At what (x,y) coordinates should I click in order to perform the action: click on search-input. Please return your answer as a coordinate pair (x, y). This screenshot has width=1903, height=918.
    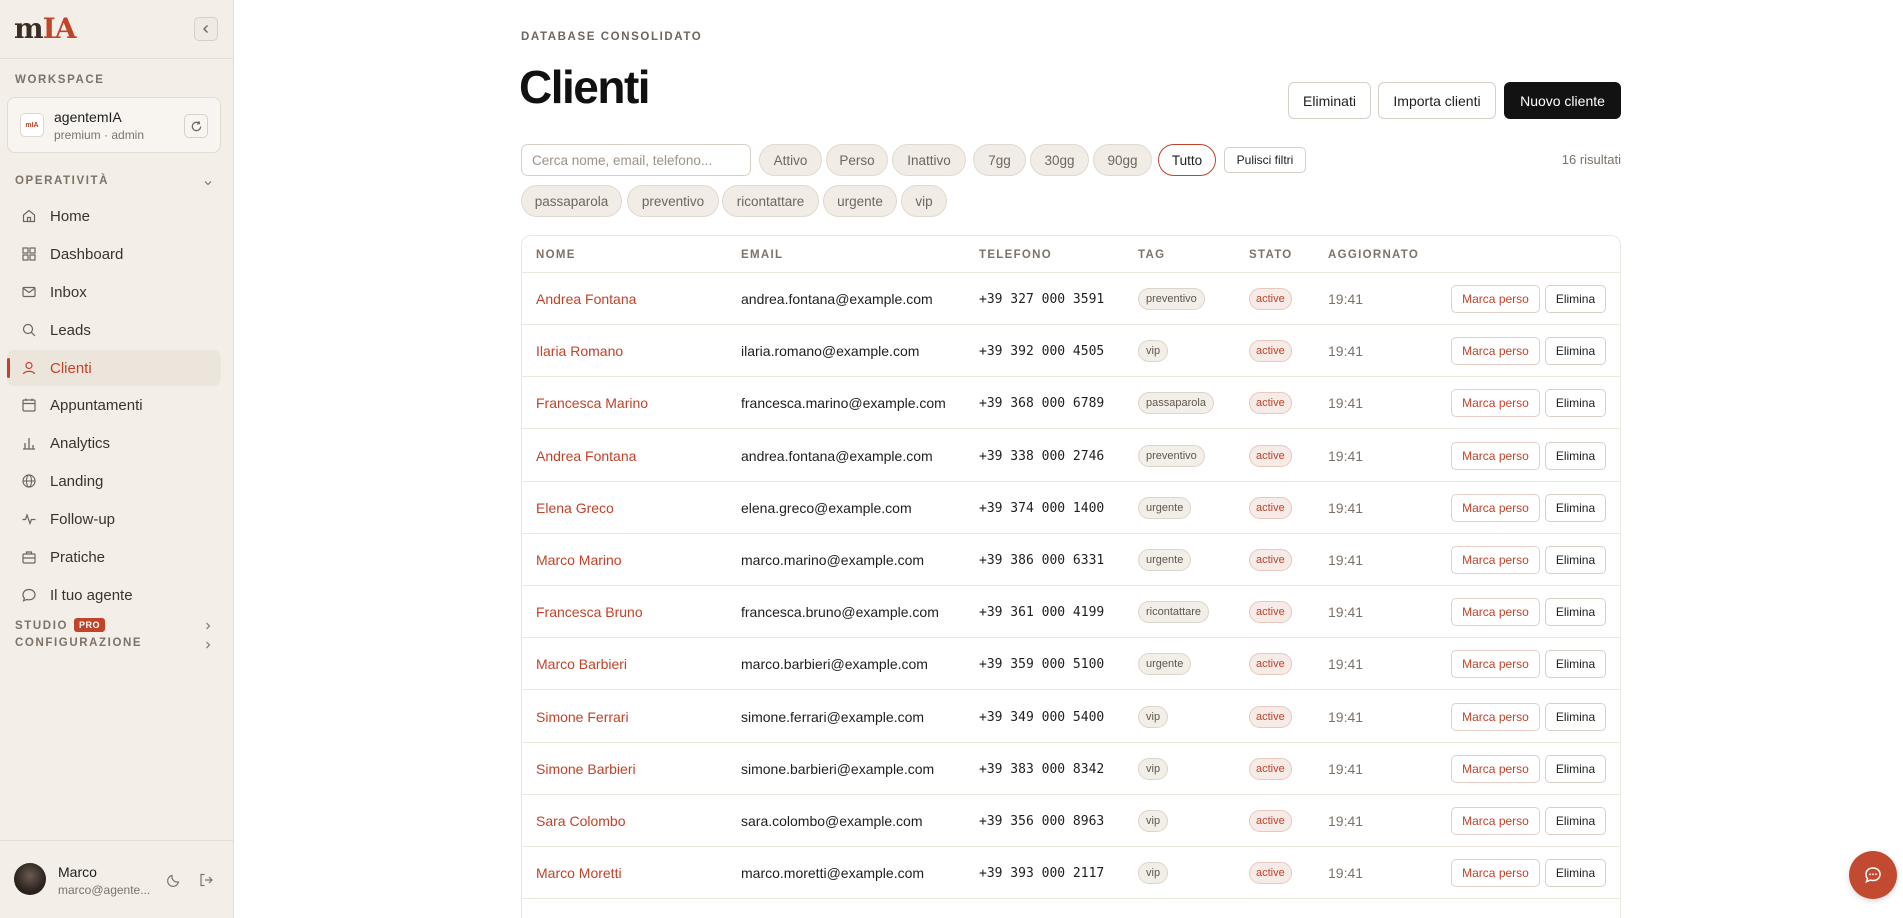
    Looking at the image, I should click on (636, 160).